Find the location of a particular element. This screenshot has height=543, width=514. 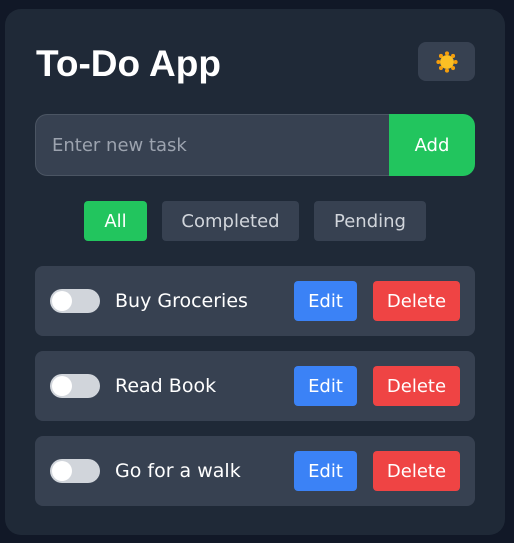

sun-icon is located at coordinates (446, 61).